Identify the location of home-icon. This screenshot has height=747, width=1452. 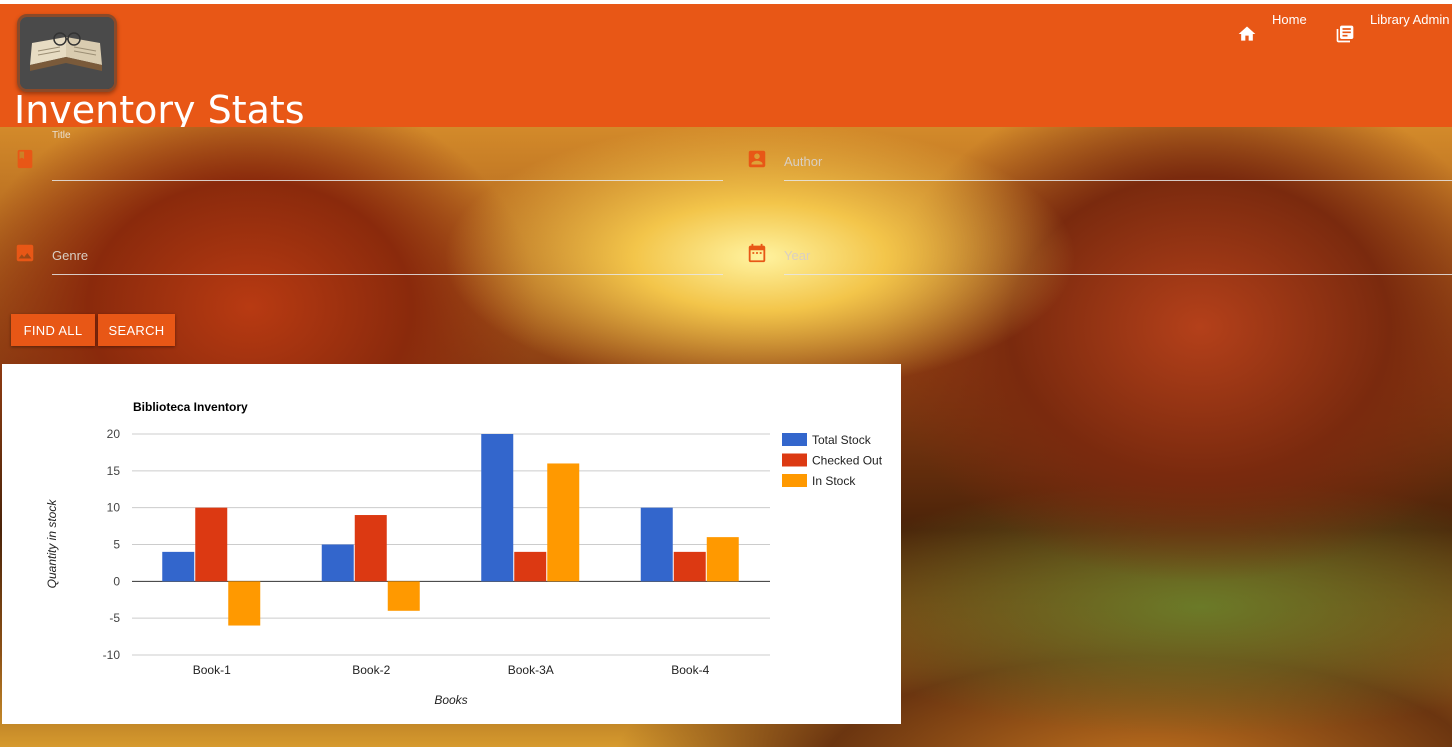
(1247, 33).